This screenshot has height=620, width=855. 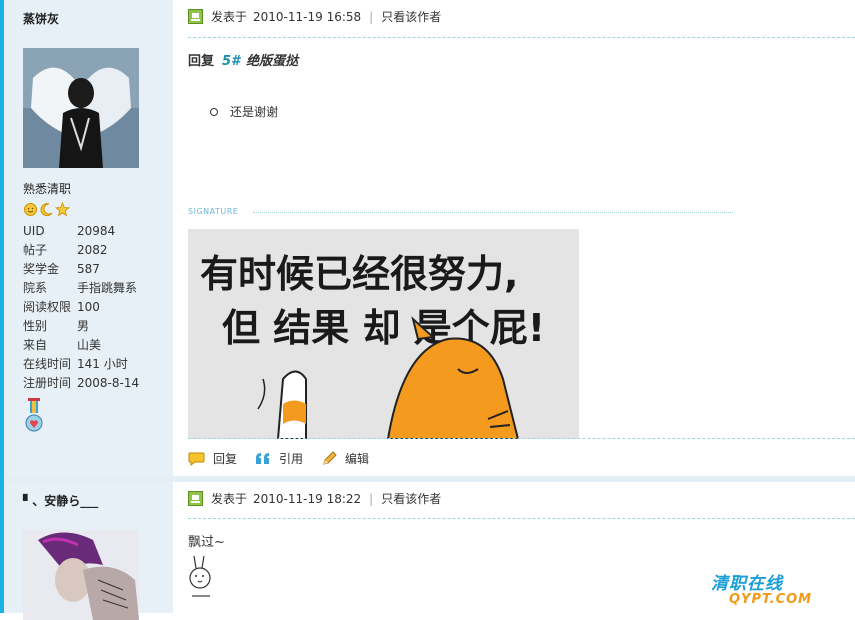 I want to click on post-time: 2010-11-19 18:22, so click(x=307, y=498).